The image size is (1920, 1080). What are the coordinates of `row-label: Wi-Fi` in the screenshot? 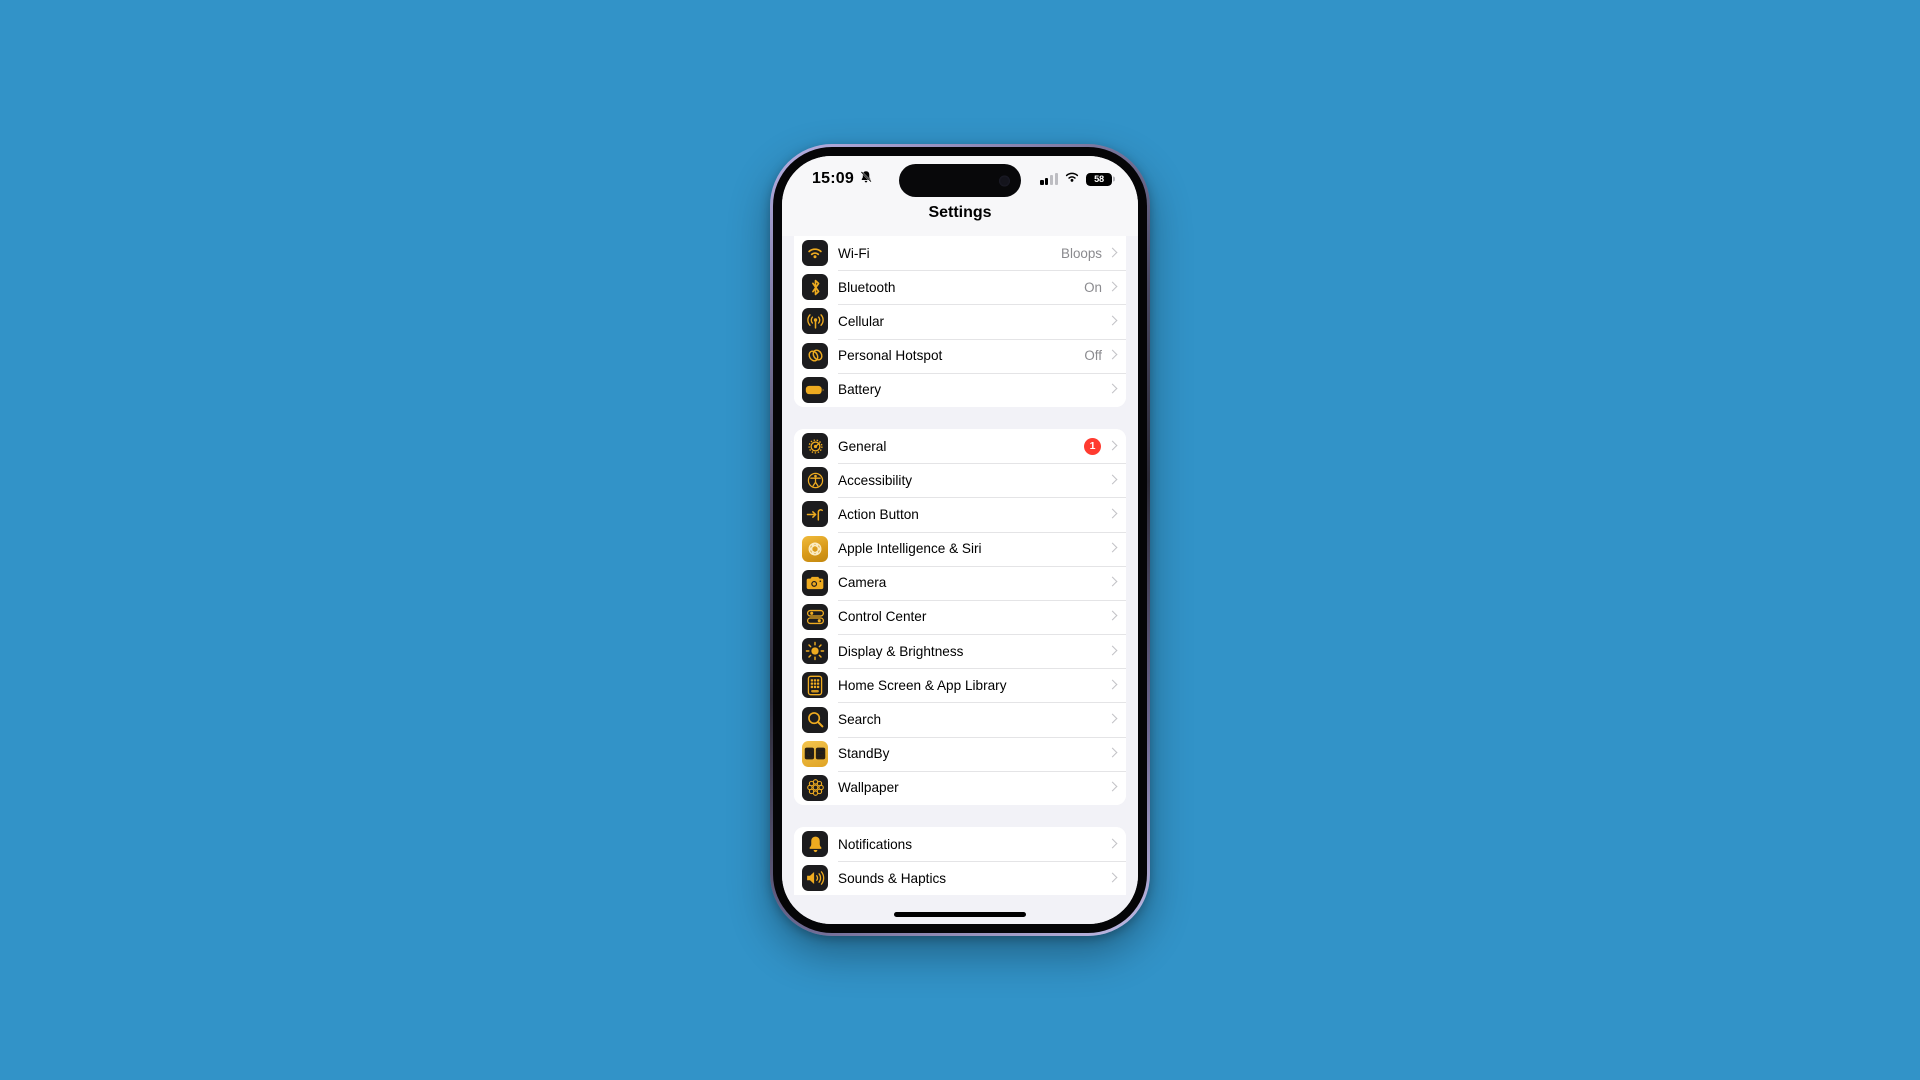 It's located at (854, 253).